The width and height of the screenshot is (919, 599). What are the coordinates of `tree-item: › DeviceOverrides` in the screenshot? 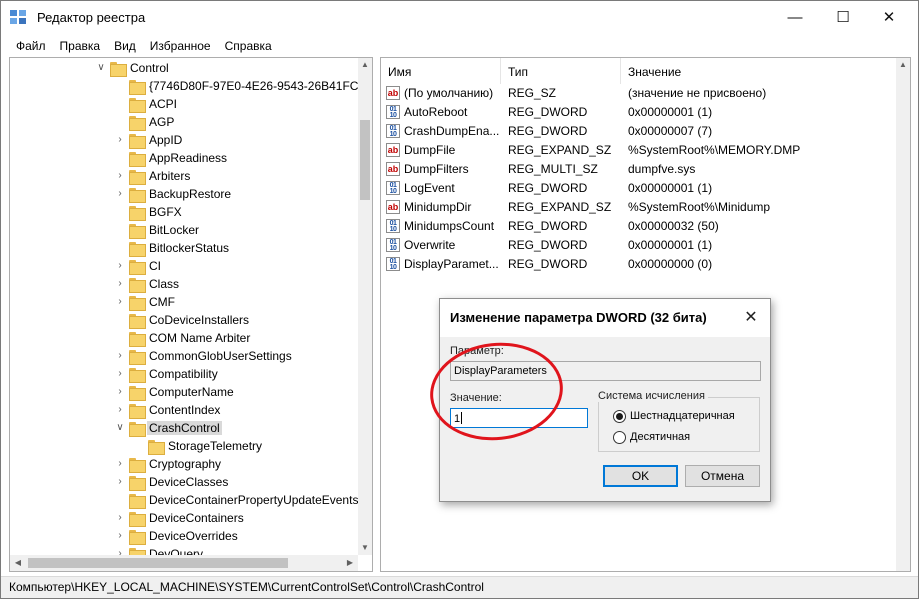 It's located at (184, 536).